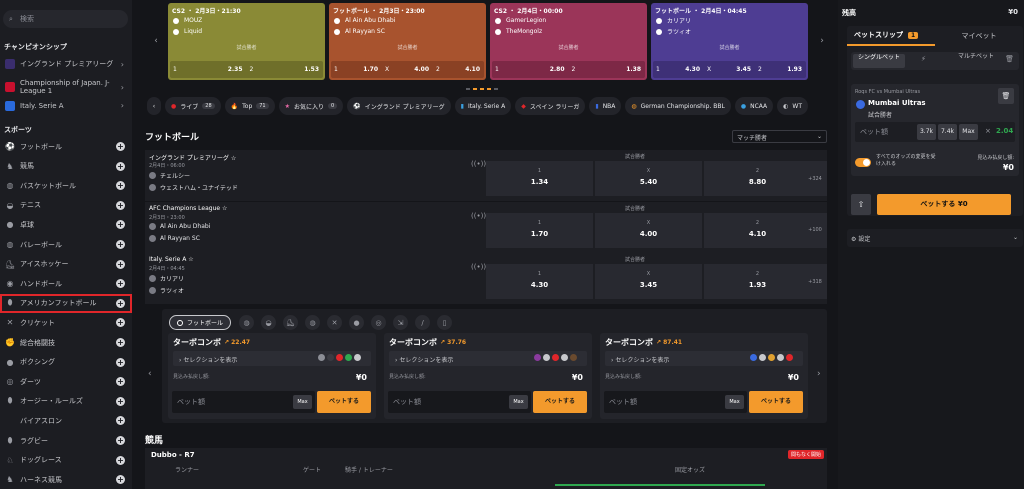  What do you see at coordinates (66, 264) in the screenshot?
I see `sidebar-sport-item: ⛸ アイスホッケー +` at bounding box center [66, 264].